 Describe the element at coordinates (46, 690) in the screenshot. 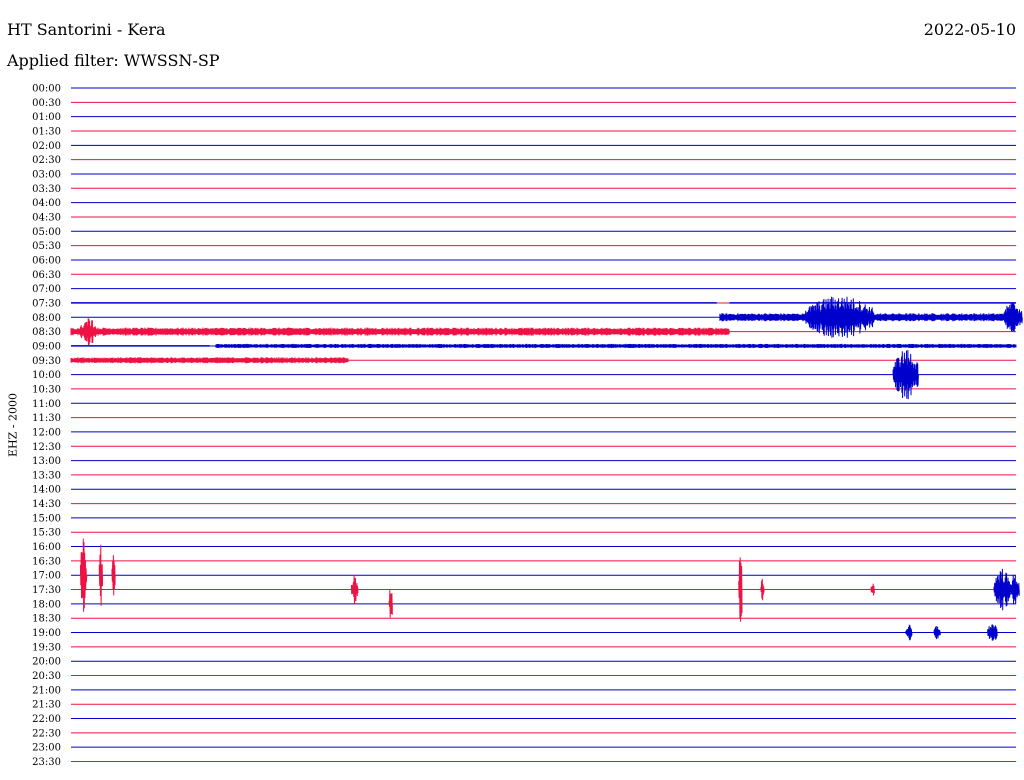

I see `time-tick-label: 21:00` at that location.